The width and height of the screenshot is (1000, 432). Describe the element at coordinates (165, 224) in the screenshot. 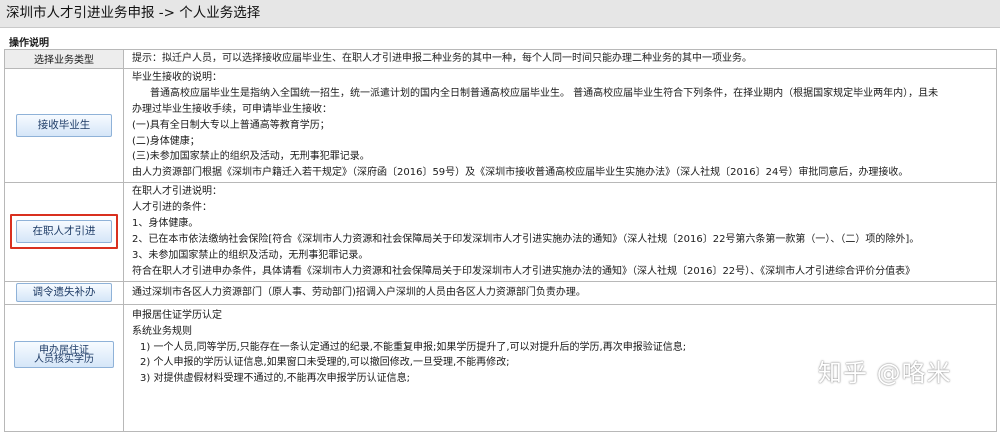

I see `desc-line: 1、身体健康。` at that location.